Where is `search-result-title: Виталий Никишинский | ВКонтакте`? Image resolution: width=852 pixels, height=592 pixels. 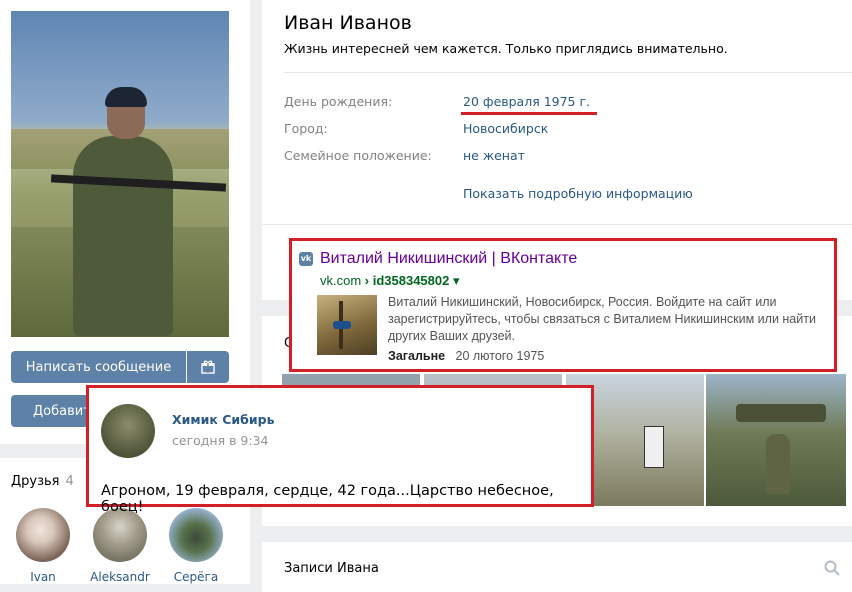 search-result-title: Виталий Никишинский | ВКонтакте is located at coordinates (448, 259).